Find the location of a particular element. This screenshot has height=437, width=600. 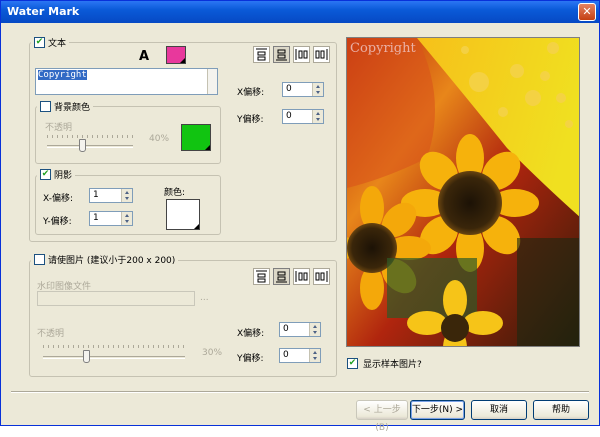

image-x-offset-label: X偏移: is located at coordinates (251, 334).